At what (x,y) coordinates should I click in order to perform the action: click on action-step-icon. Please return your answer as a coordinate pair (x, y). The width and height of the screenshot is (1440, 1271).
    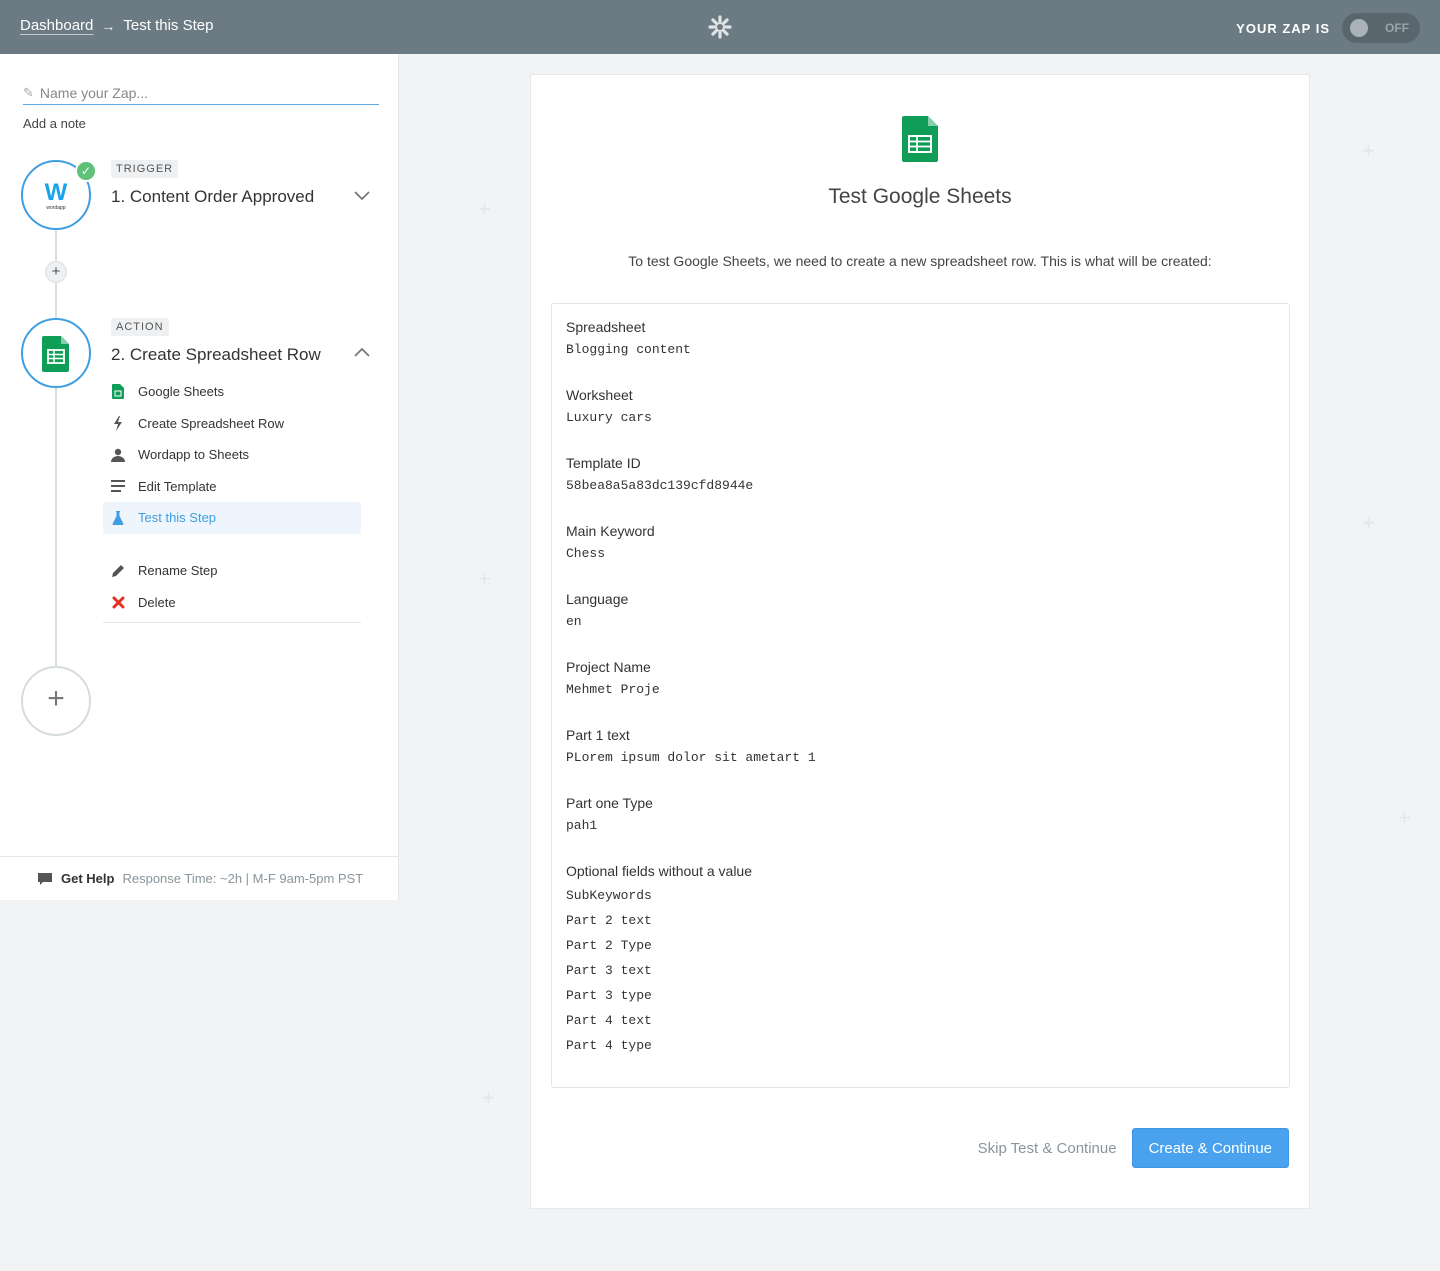
    Looking at the image, I should click on (56, 353).